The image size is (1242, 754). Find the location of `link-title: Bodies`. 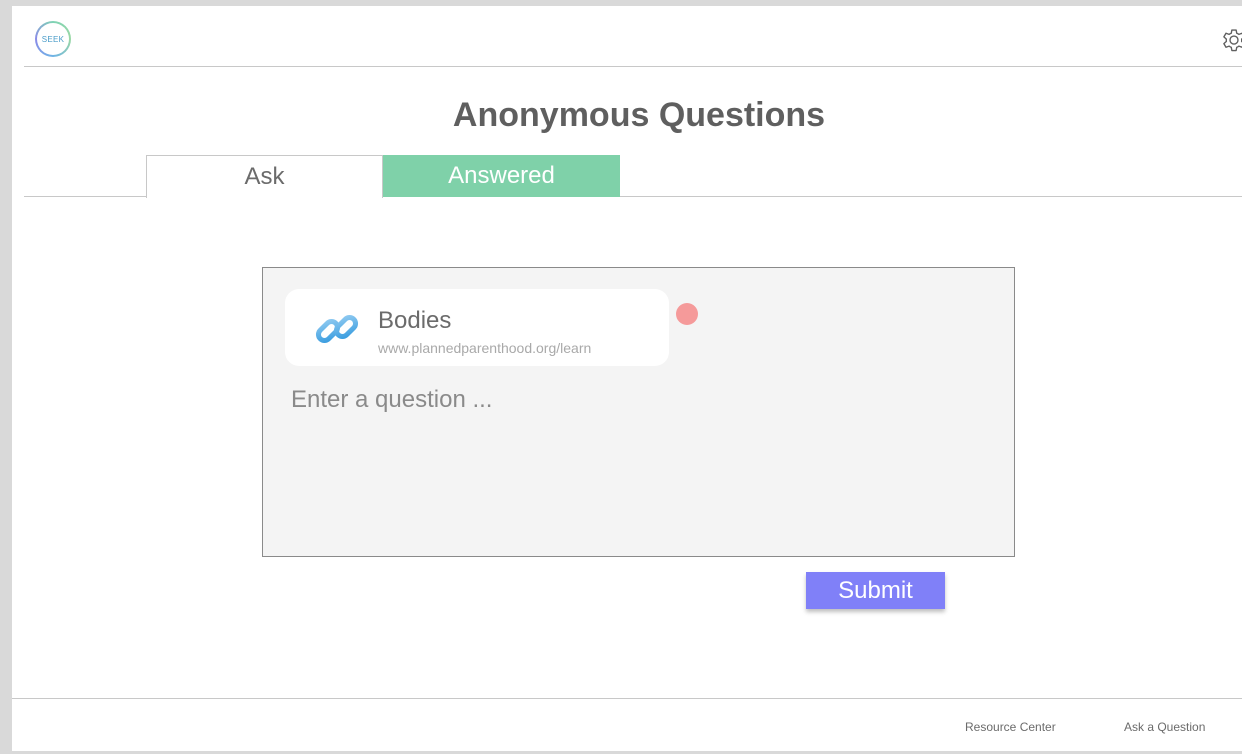

link-title: Bodies is located at coordinates (415, 320).